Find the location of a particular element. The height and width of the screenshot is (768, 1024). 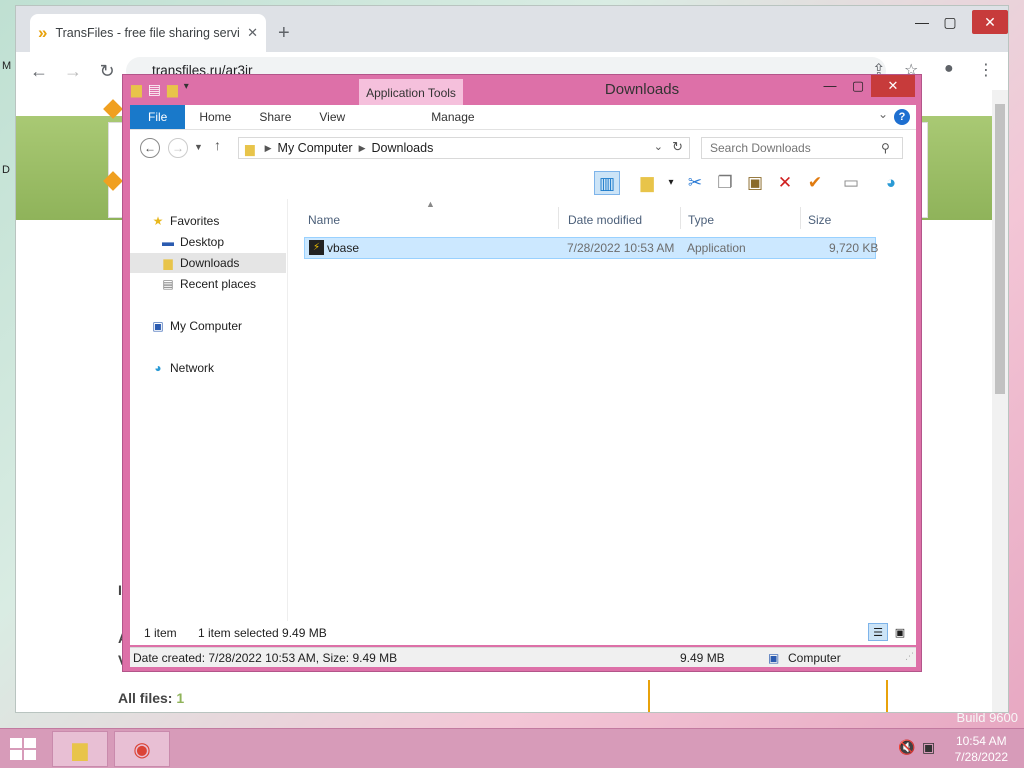

desktop-edge-text-1: M is located at coordinates (7, 66).